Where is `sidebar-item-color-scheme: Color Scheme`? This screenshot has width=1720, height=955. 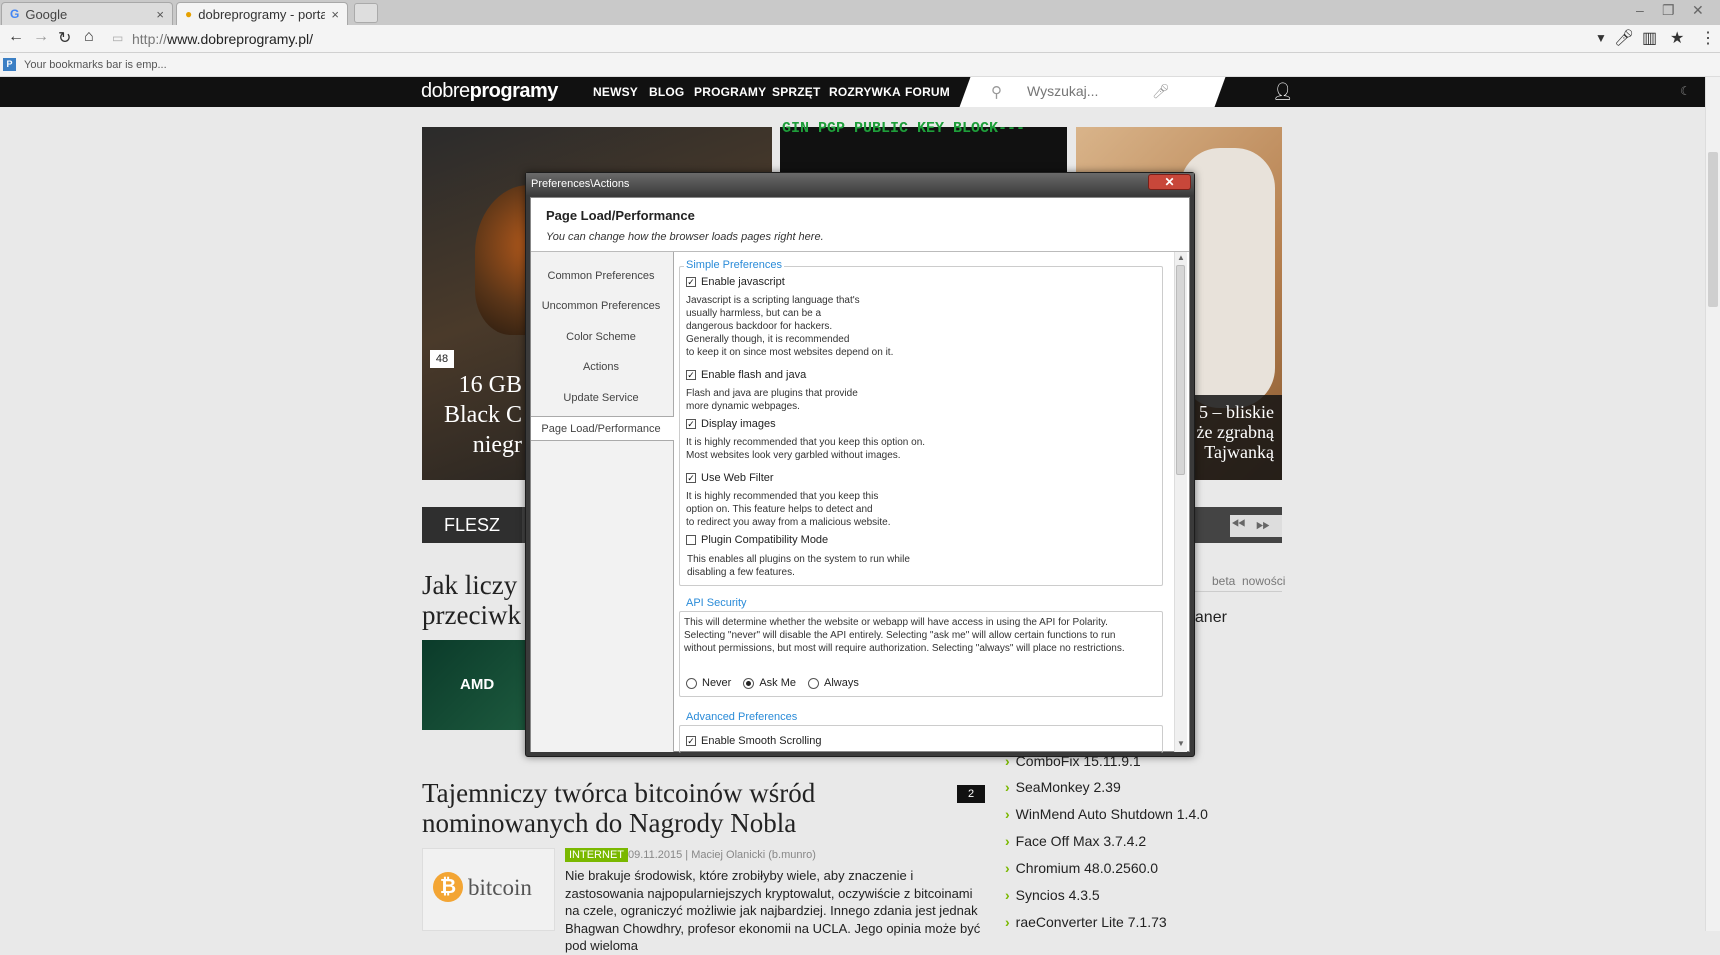 sidebar-item-color-scheme: Color Scheme is located at coordinates (601, 337).